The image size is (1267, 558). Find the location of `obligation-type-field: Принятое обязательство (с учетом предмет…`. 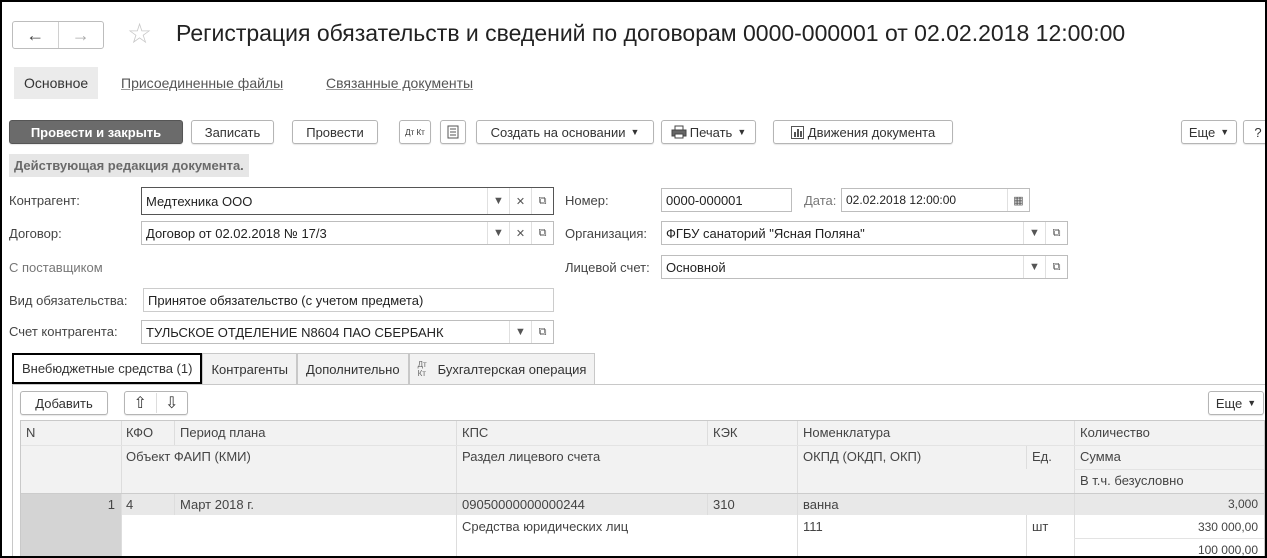

obligation-type-field: Принятое обязательство (с учетом предмет… is located at coordinates (348, 300).